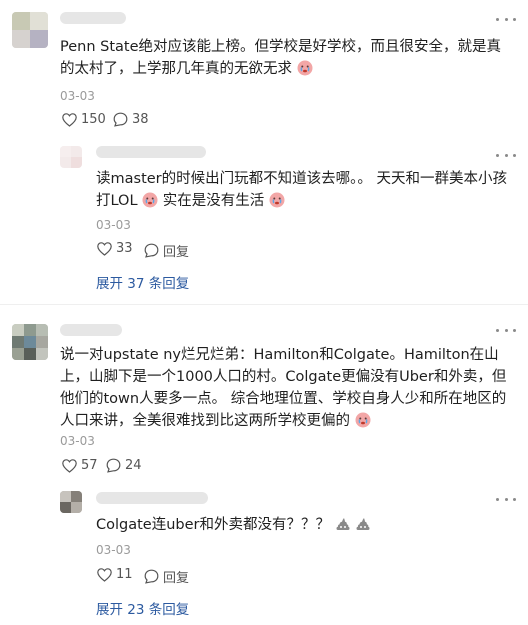  Describe the element at coordinates (115, 574) in the screenshot. I see `reply-like-button: 11` at that location.